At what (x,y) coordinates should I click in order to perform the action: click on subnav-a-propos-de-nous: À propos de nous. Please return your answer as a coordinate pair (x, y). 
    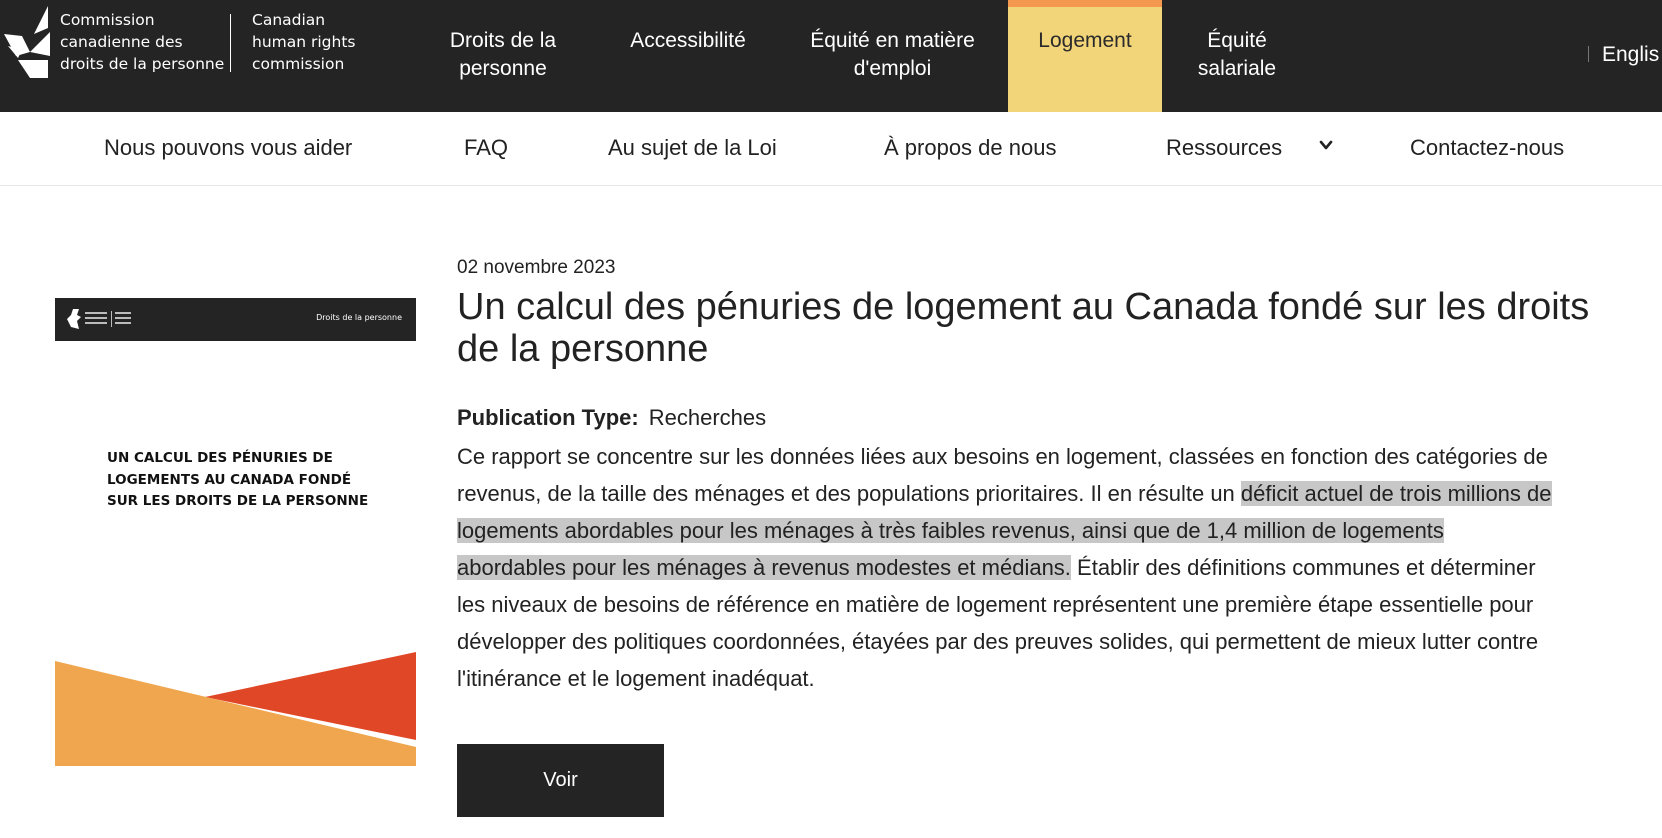
    Looking at the image, I should click on (970, 148).